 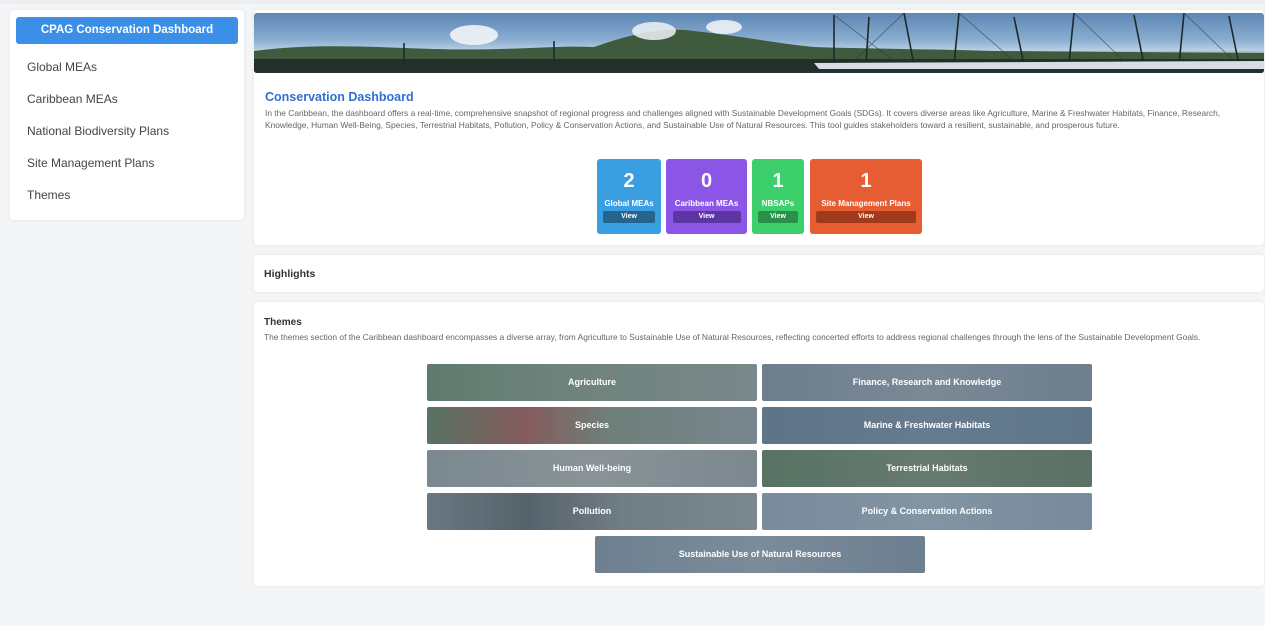 What do you see at coordinates (866, 196) in the screenshot?
I see `stat-card-site-management-plans: 1 Site Management Plans View` at bounding box center [866, 196].